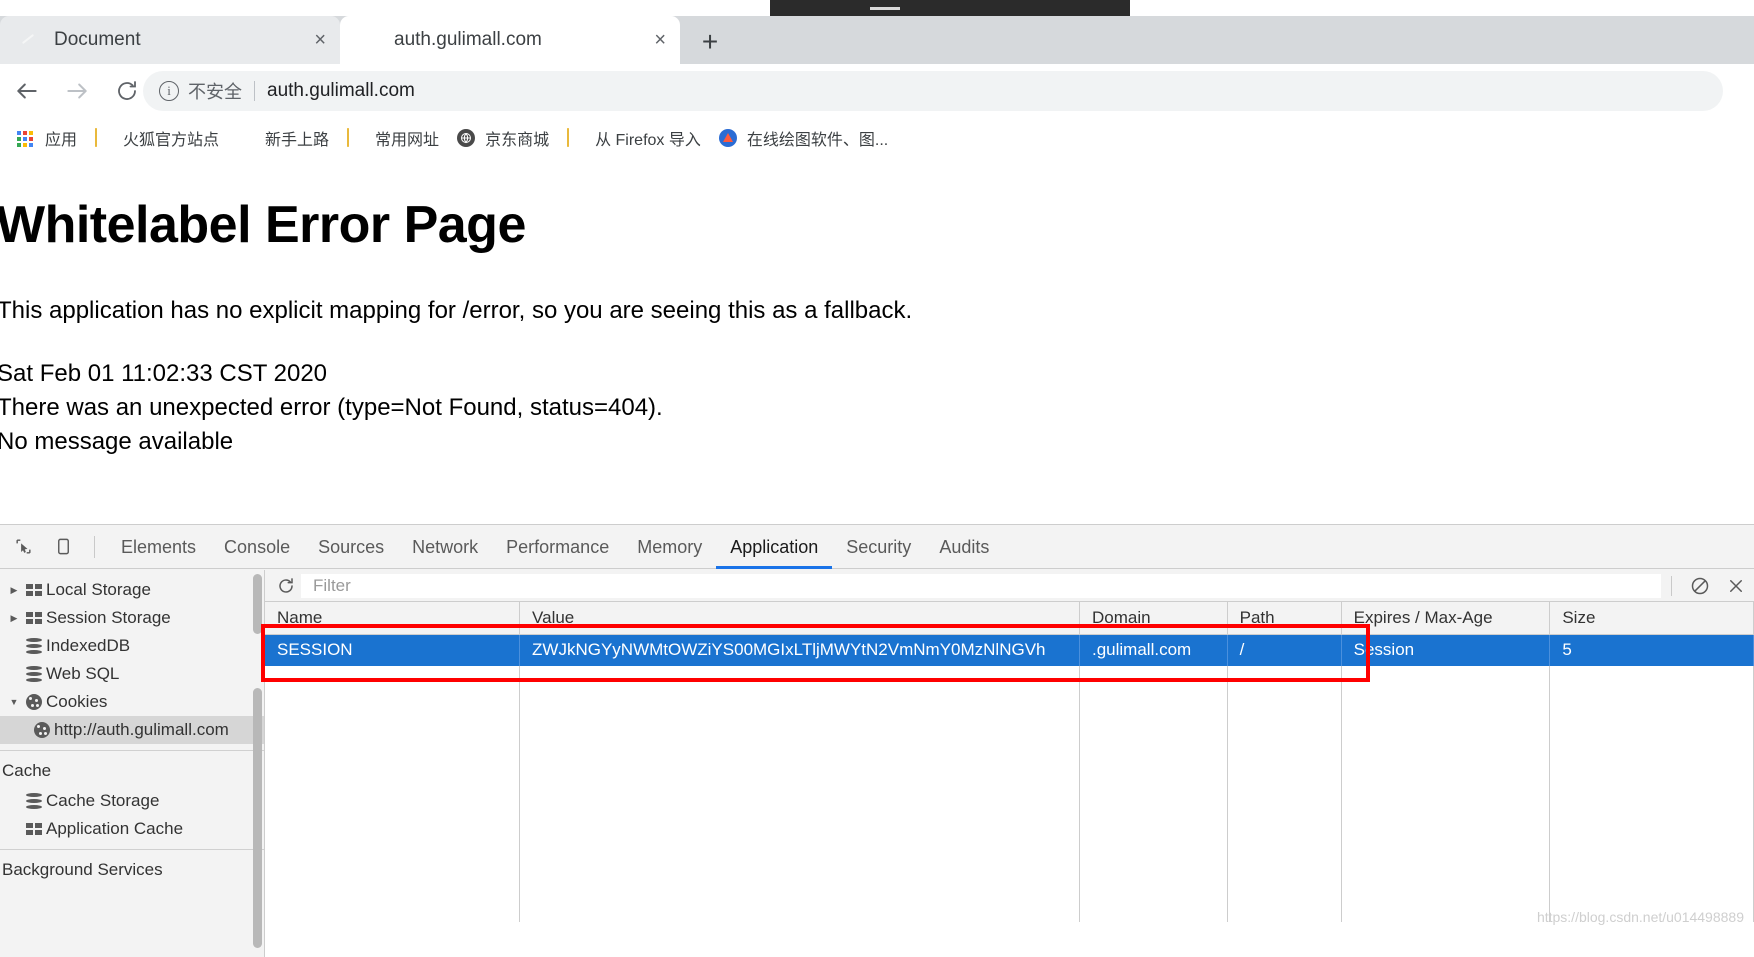 This screenshot has height=957, width=1754. What do you see at coordinates (468, 39) in the screenshot?
I see `tab-title: auth.gulimall.com` at bounding box center [468, 39].